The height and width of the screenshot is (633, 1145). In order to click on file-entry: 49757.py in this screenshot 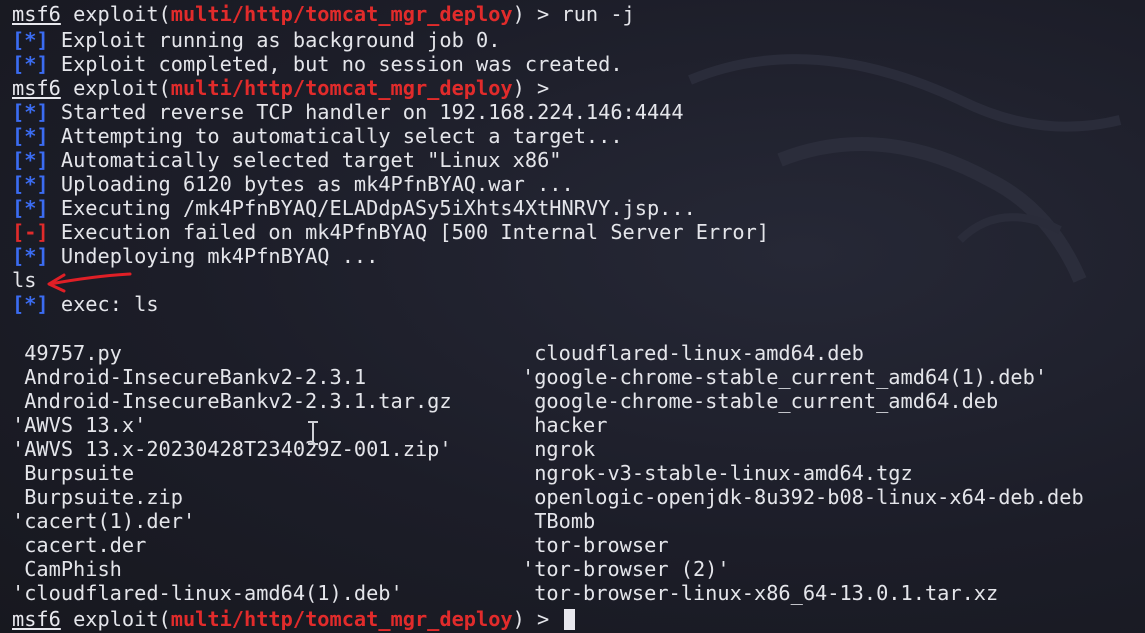, I will do `click(67, 353)`.